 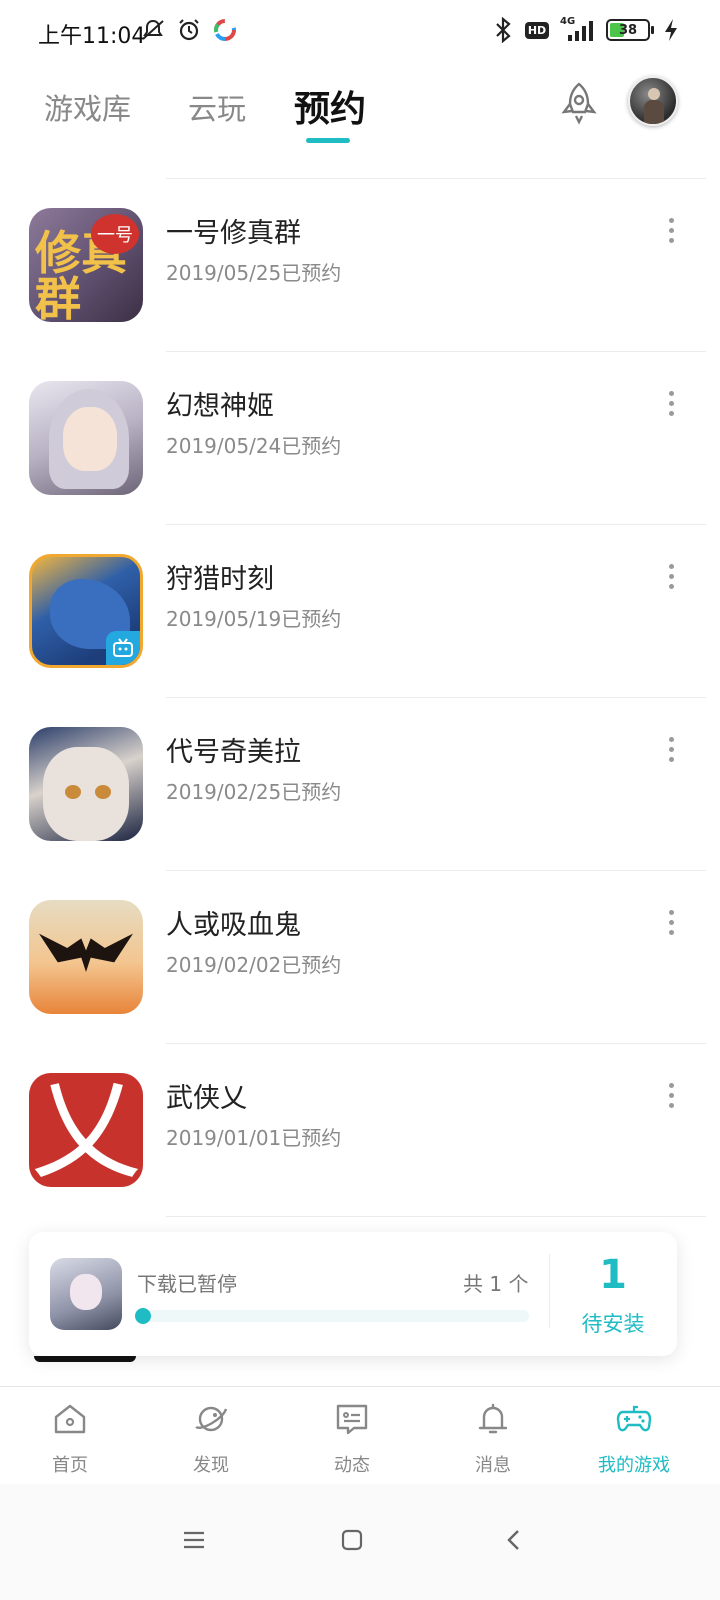 I want to click on reservation-date: 2019/05/25已预约, so click(x=254, y=273).